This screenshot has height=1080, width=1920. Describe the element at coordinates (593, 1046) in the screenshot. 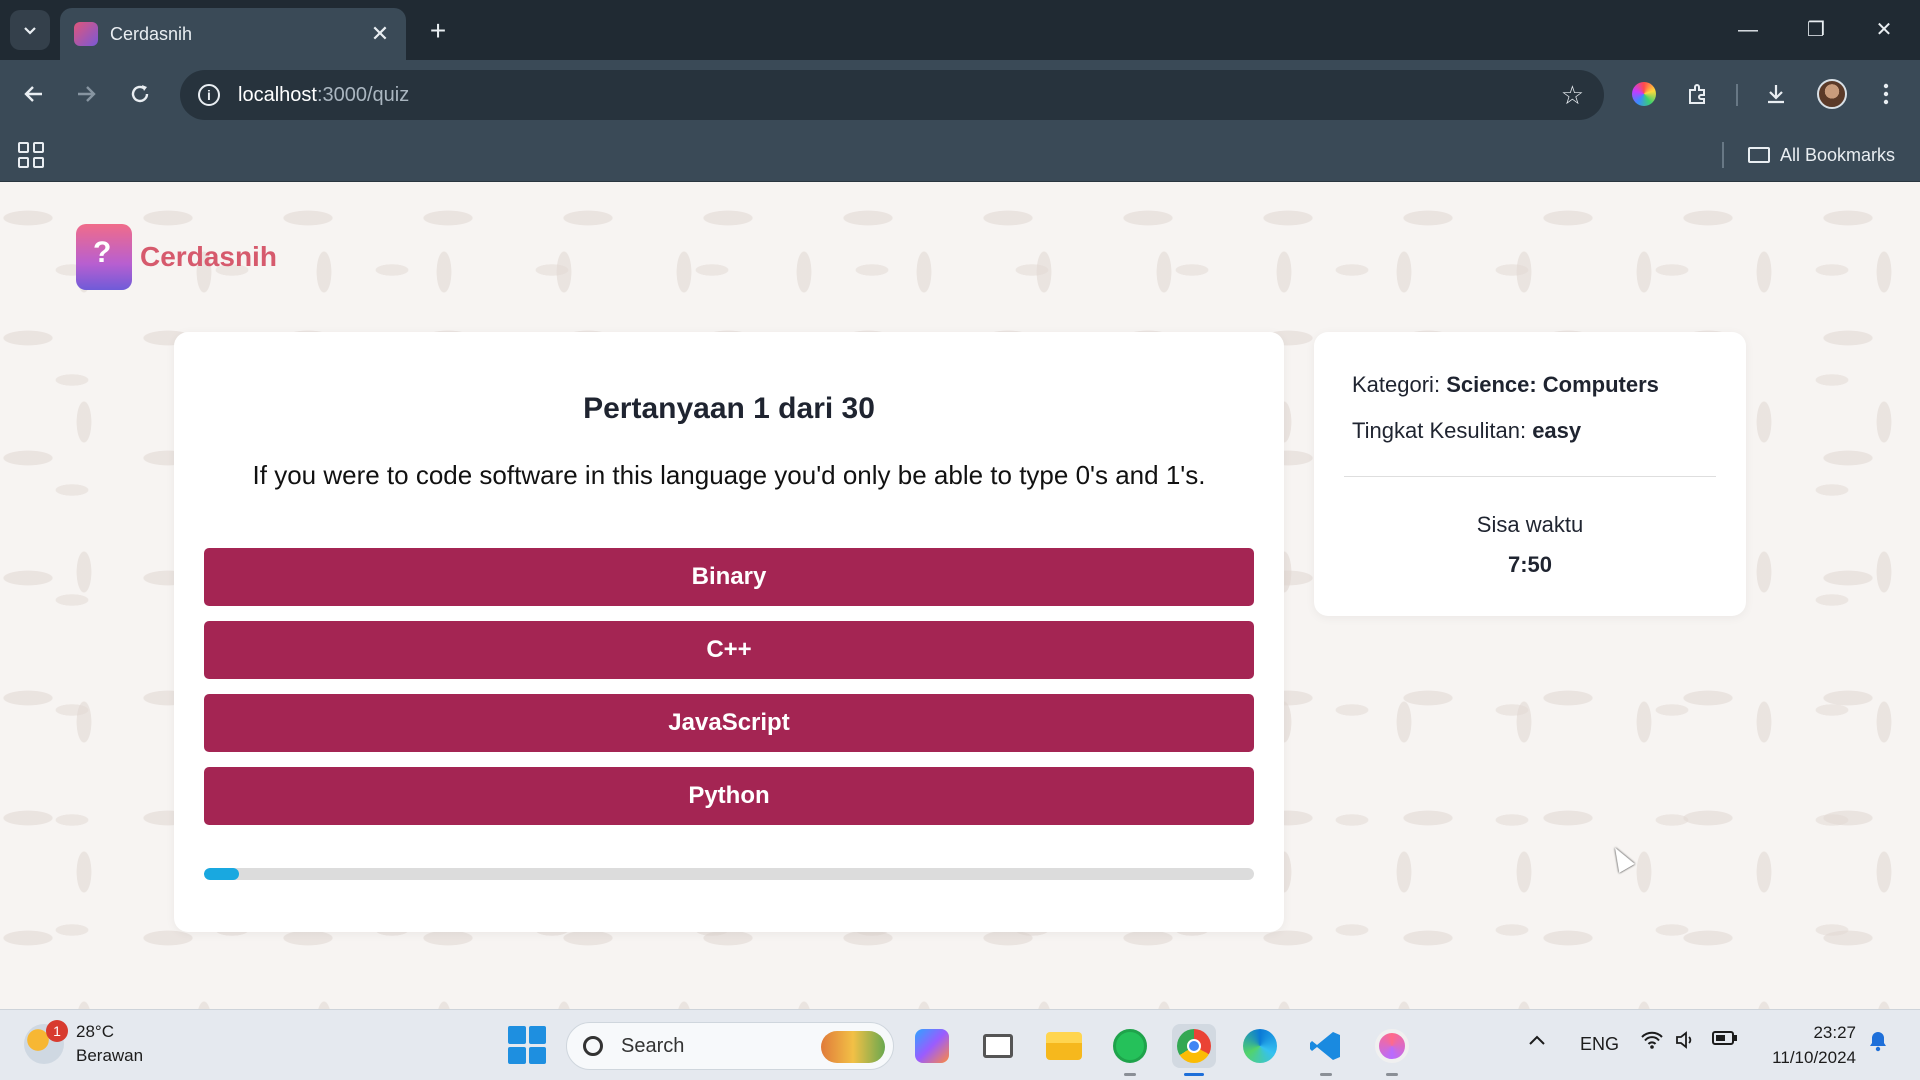

I see `search-icon` at that location.